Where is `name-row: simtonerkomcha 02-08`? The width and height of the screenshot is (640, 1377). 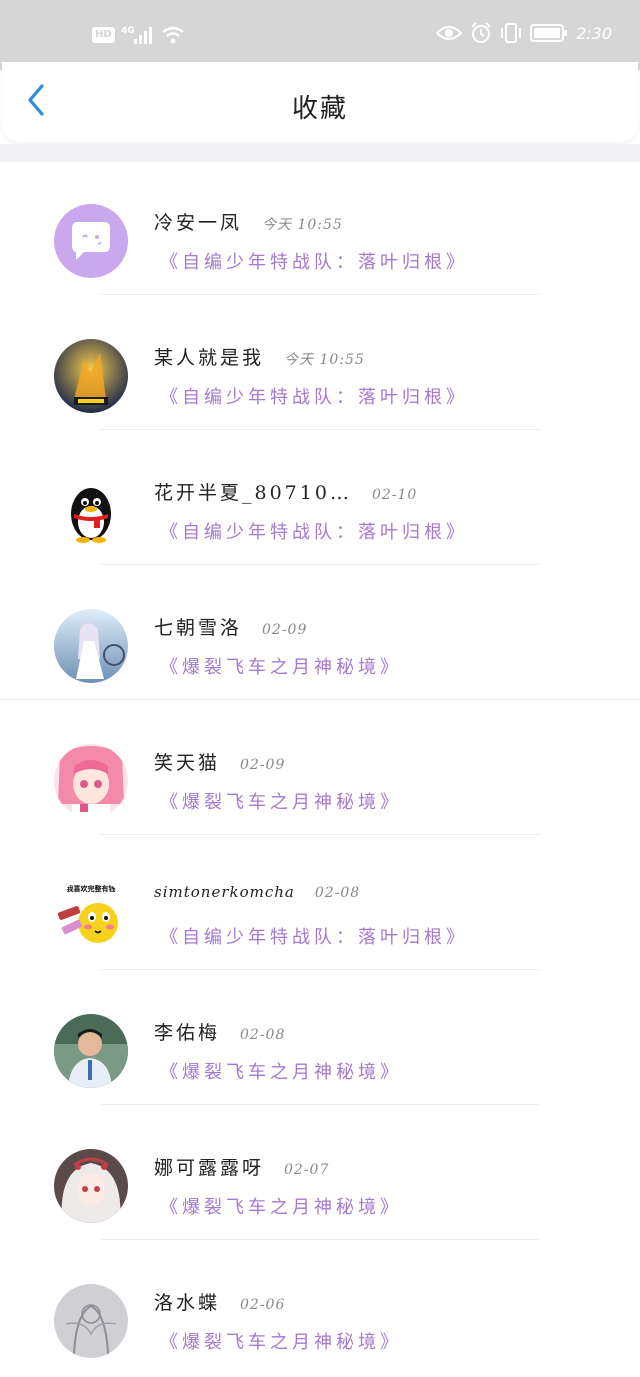
name-row: simtonerkomcha 02-08 is located at coordinates (257, 892).